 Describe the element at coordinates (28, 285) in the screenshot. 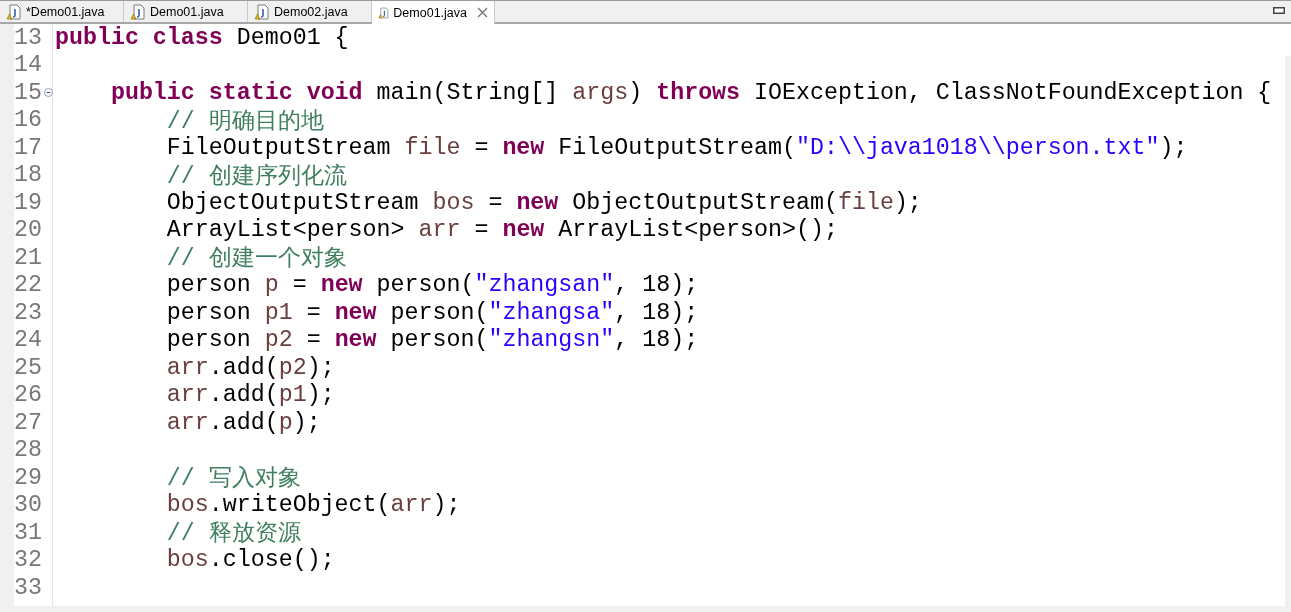

I see `line-number: 22` at that location.